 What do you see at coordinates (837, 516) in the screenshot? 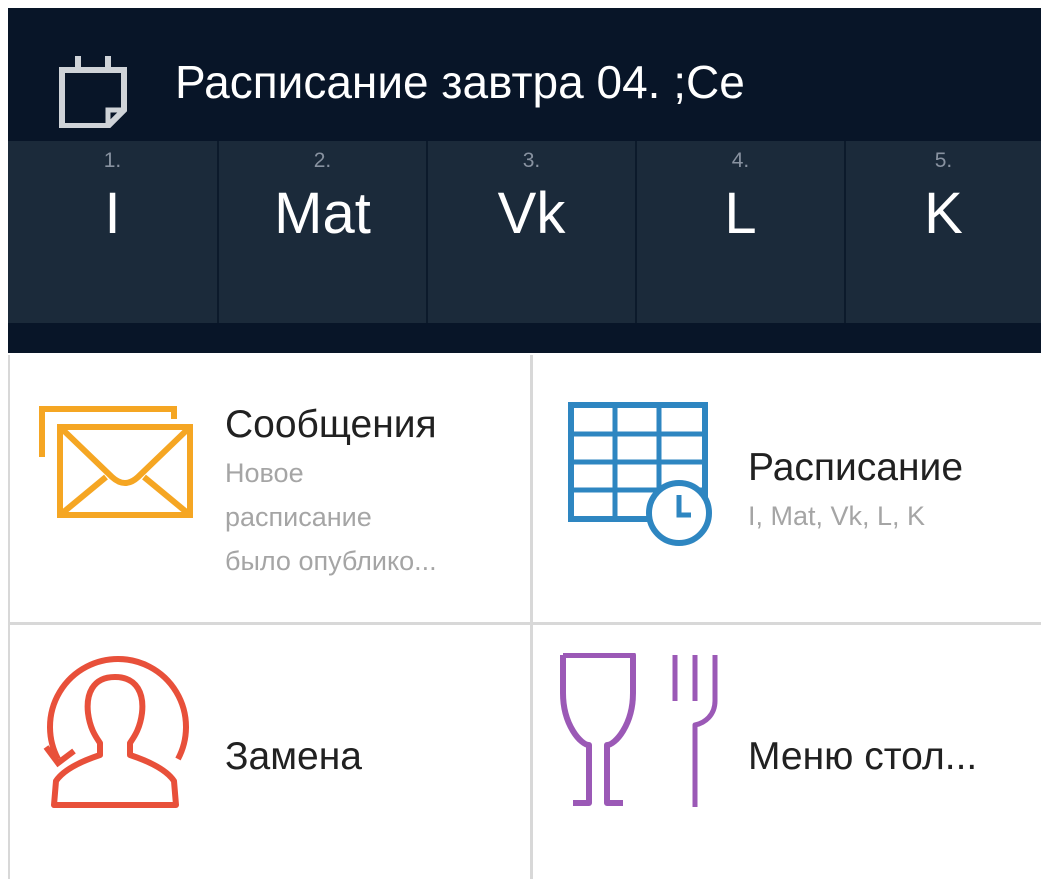
I see `tile-subtitle: I, Mat, Vk, L, K` at bounding box center [837, 516].